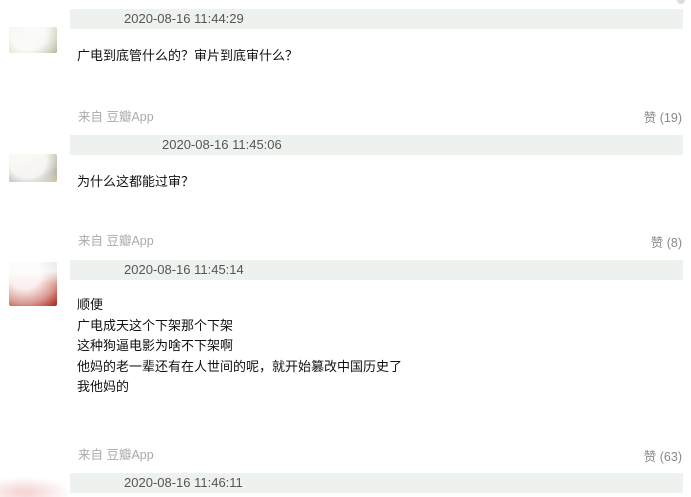 Image resolution: width=691 pixels, height=497 pixels. I want to click on comment-line: 广电到底管什么的？审片到底审什么？, so click(188, 56).